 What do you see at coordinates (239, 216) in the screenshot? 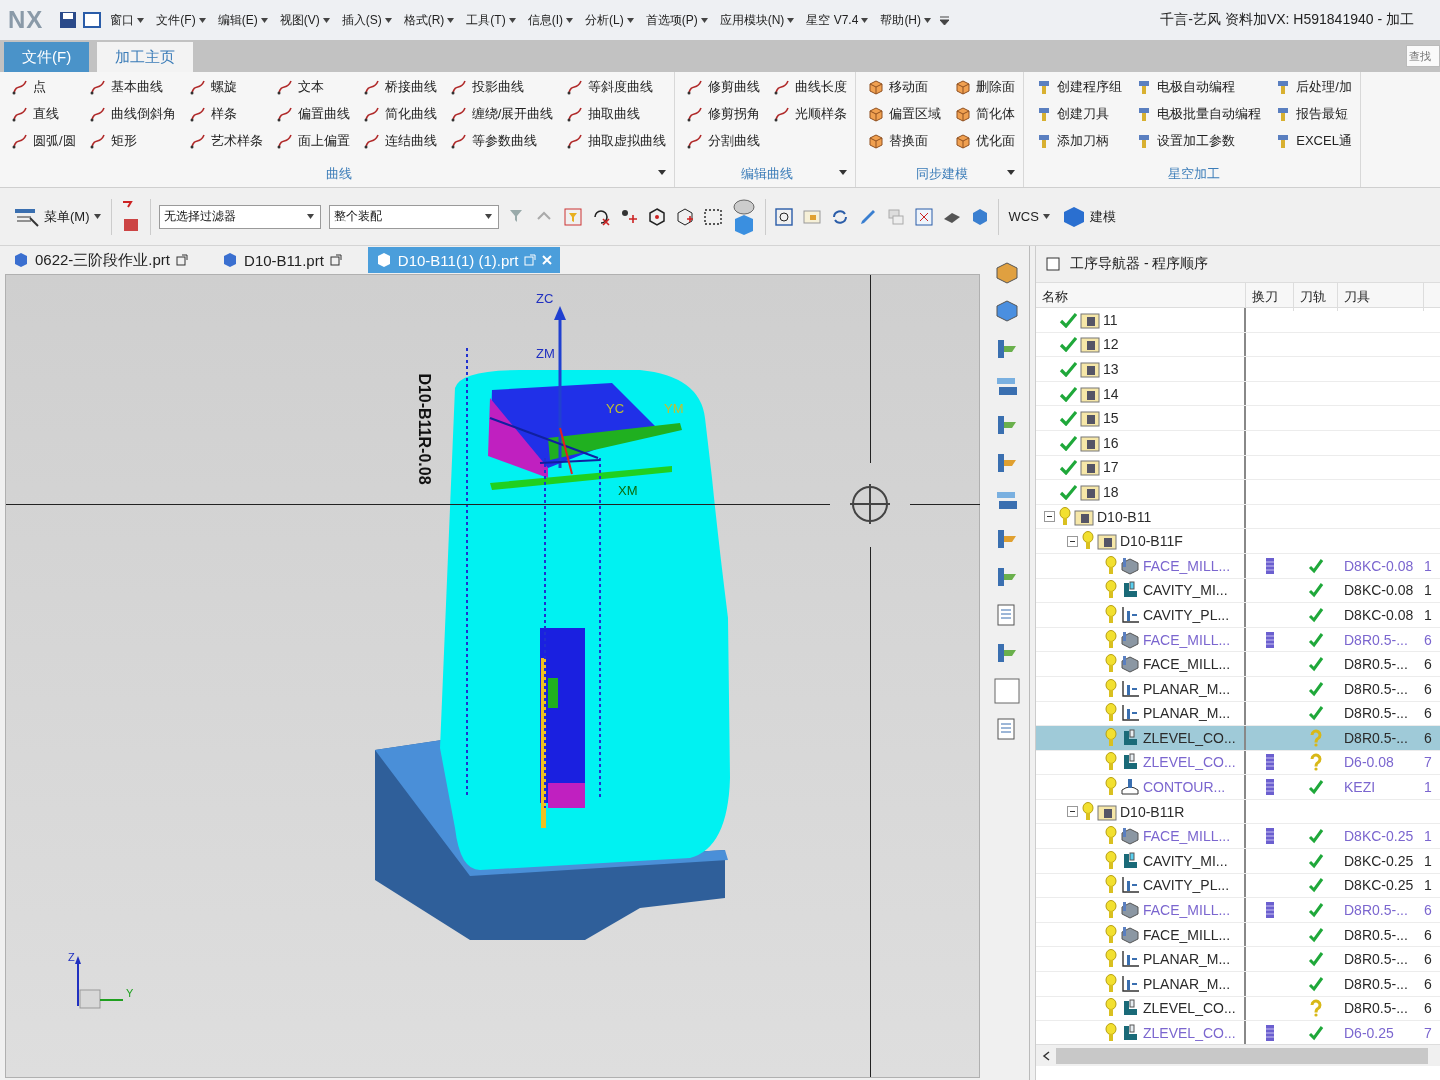
I see `filter-dropdown: 无选择过滤器` at bounding box center [239, 216].